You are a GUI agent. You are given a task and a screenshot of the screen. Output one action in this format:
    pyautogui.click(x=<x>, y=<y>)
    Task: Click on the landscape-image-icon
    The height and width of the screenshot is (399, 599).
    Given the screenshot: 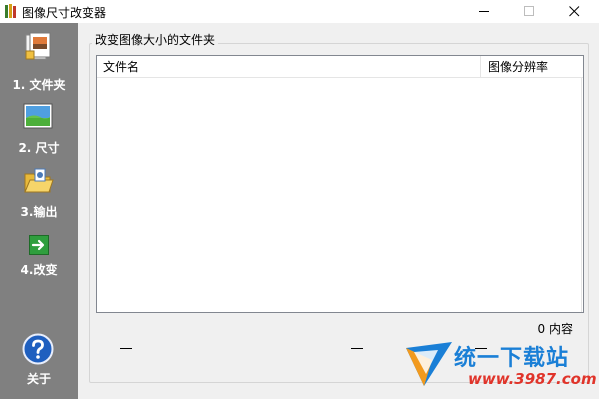 What is the action you would take?
    pyautogui.click(x=38, y=116)
    